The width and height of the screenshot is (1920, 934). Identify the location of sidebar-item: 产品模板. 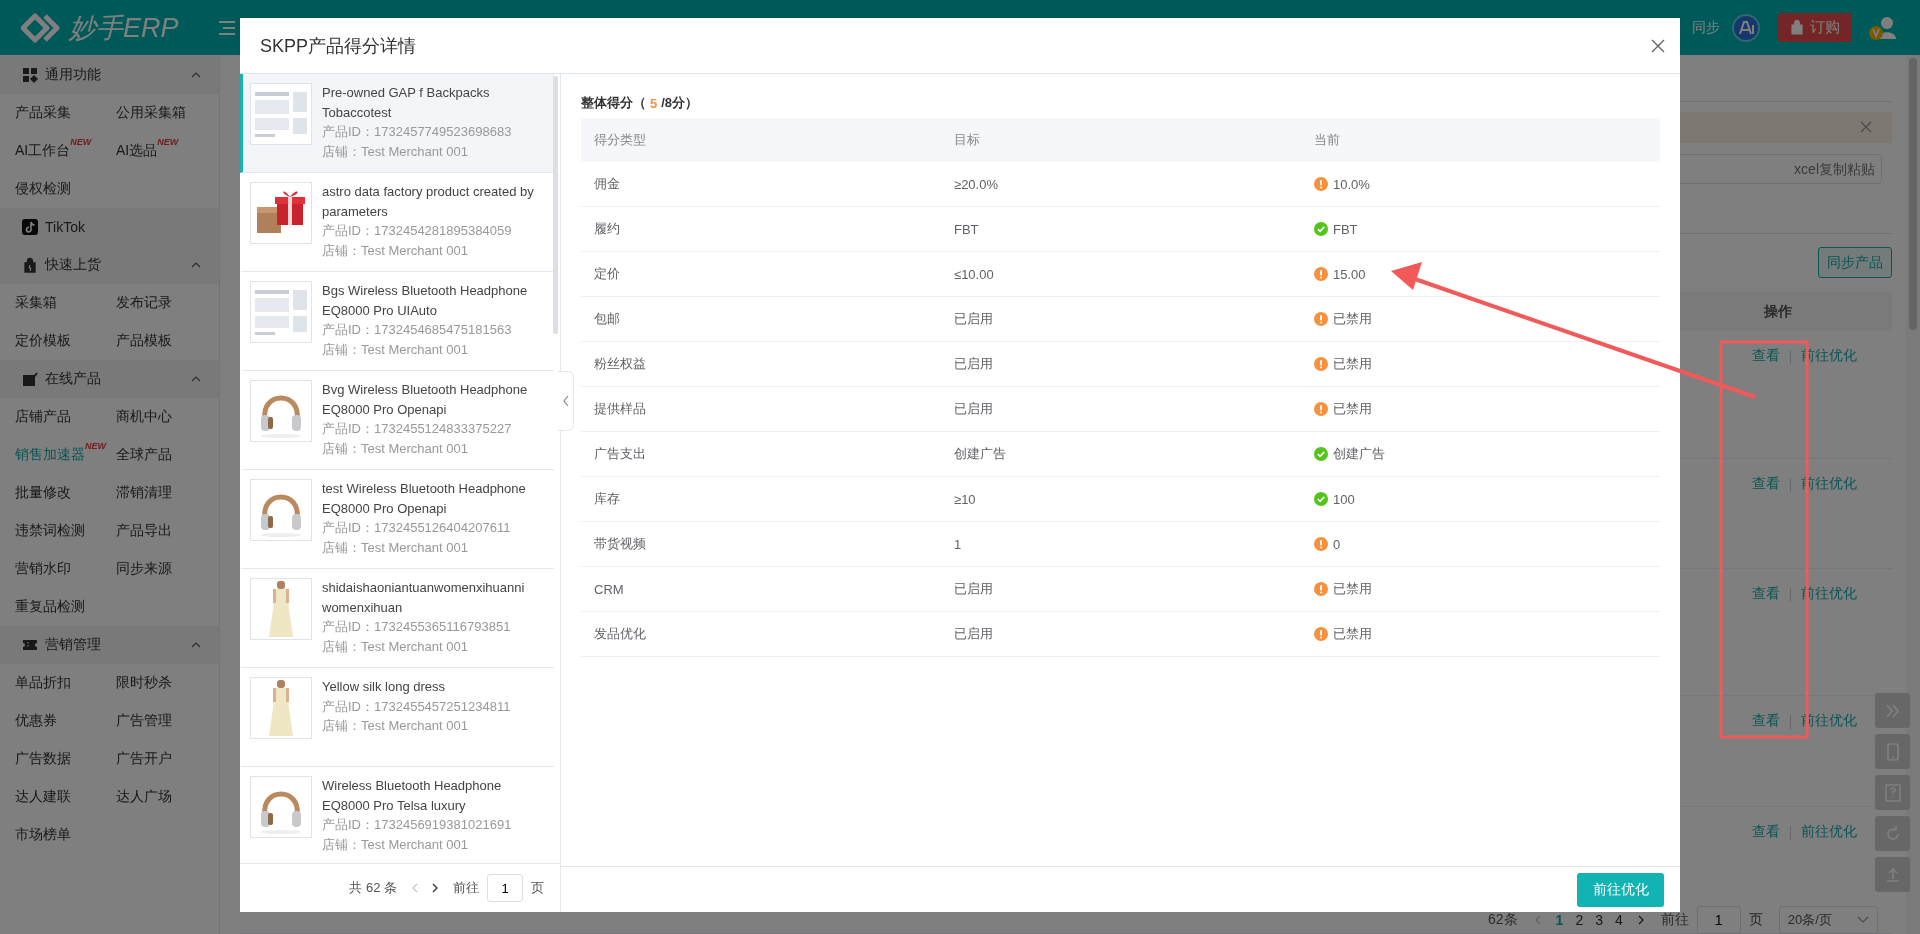
(144, 341).